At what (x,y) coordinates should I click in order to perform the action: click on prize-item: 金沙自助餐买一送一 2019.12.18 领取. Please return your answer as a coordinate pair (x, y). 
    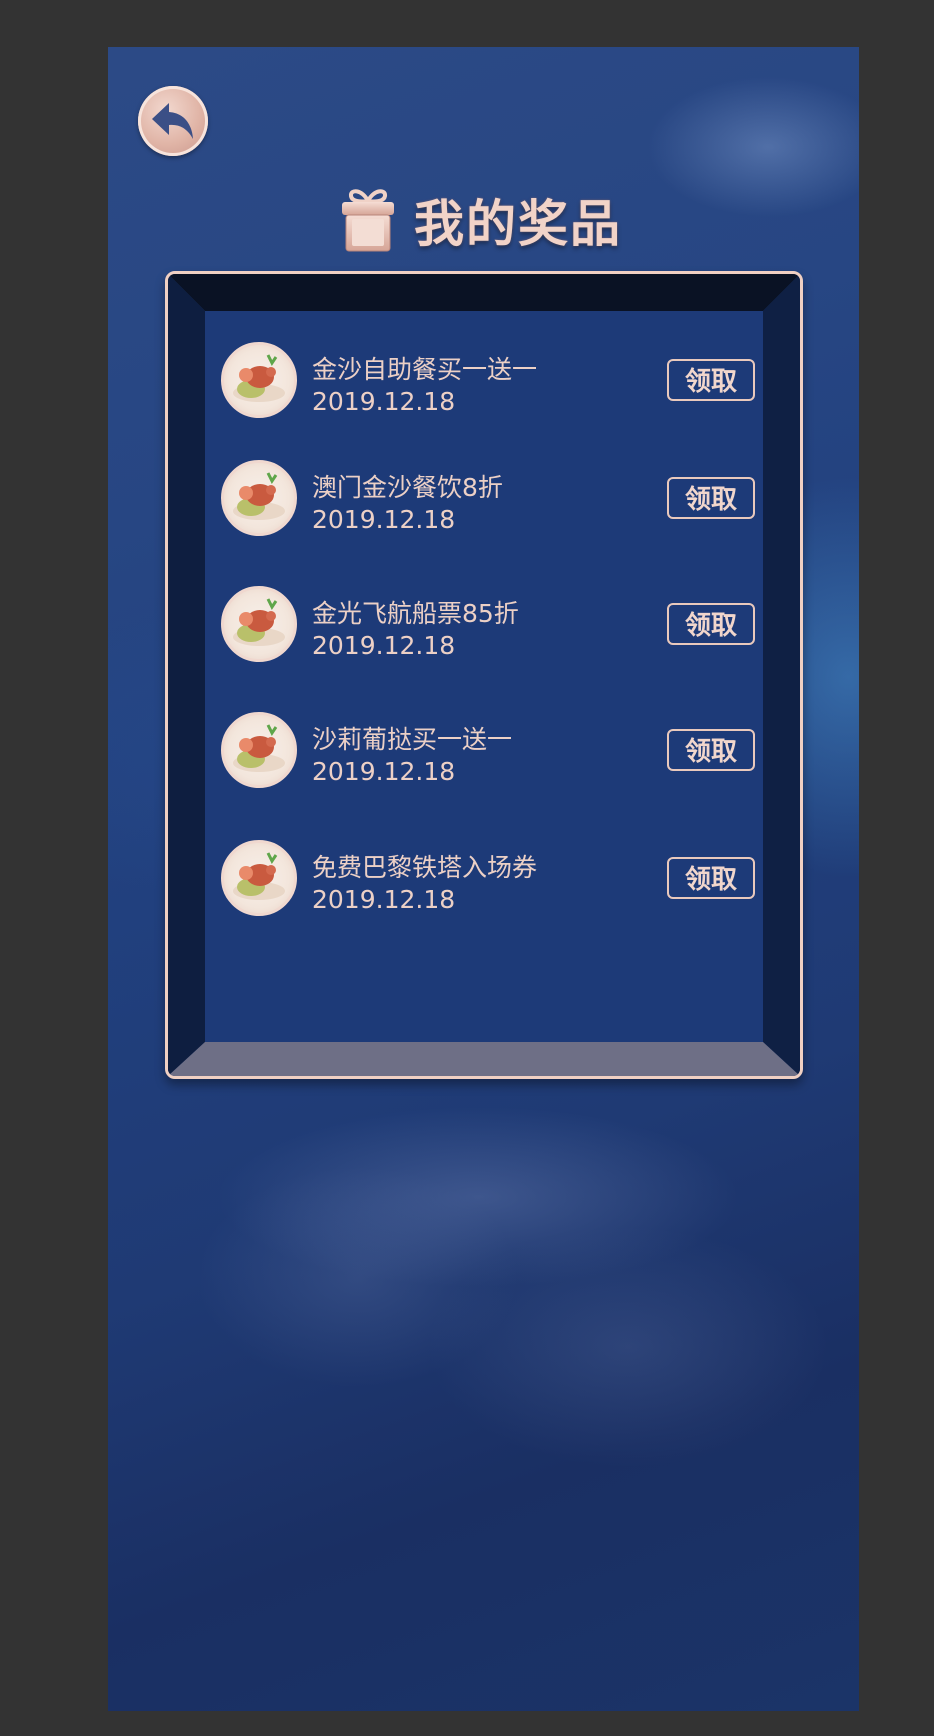
    Looking at the image, I should click on (488, 380).